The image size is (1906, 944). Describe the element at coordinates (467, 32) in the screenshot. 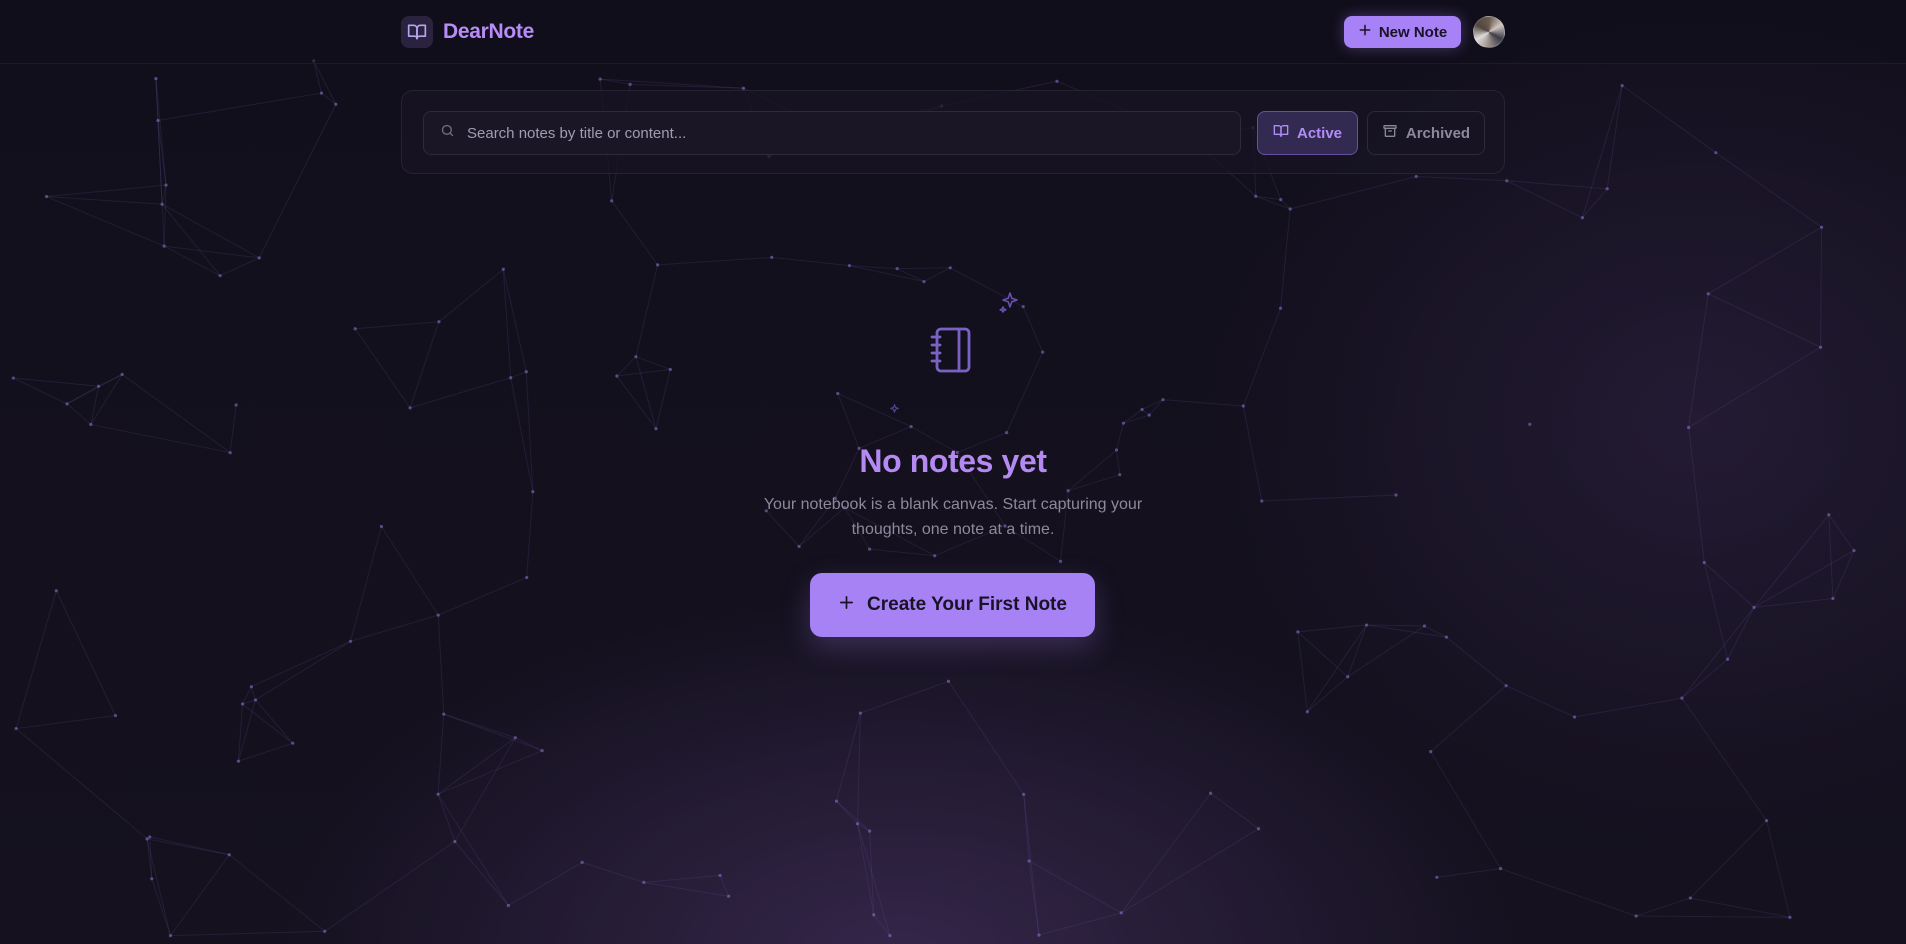

I see `brand: DearNote` at that location.